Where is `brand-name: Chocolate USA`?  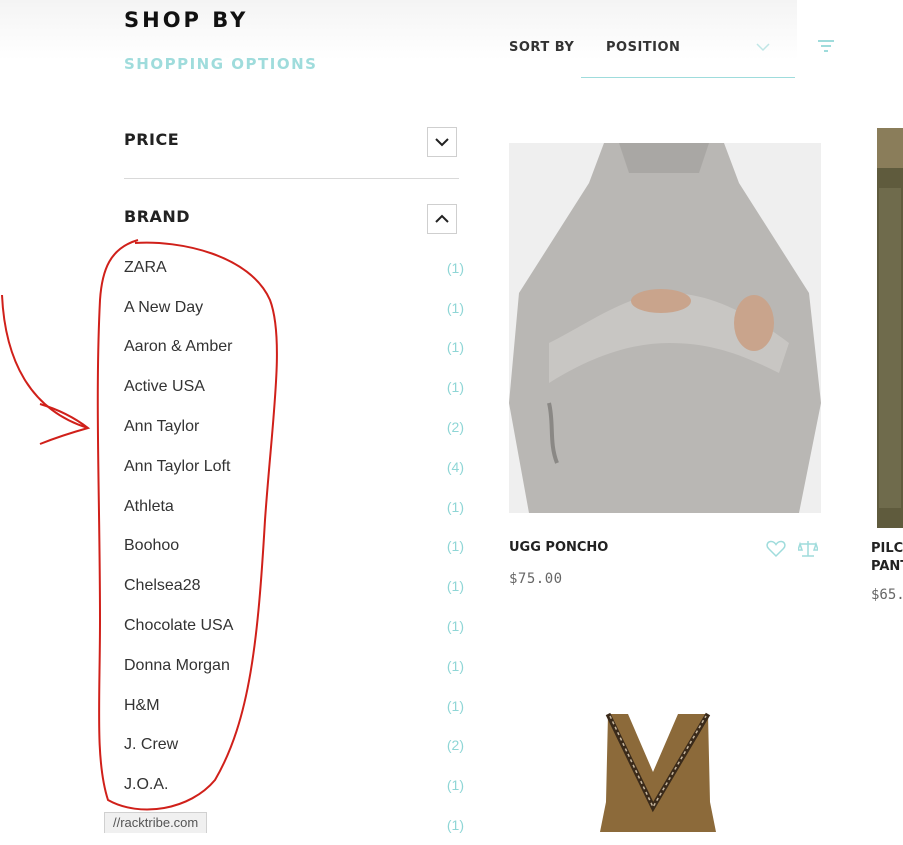
brand-name: Chocolate USA is located at coordinates (179, 626).